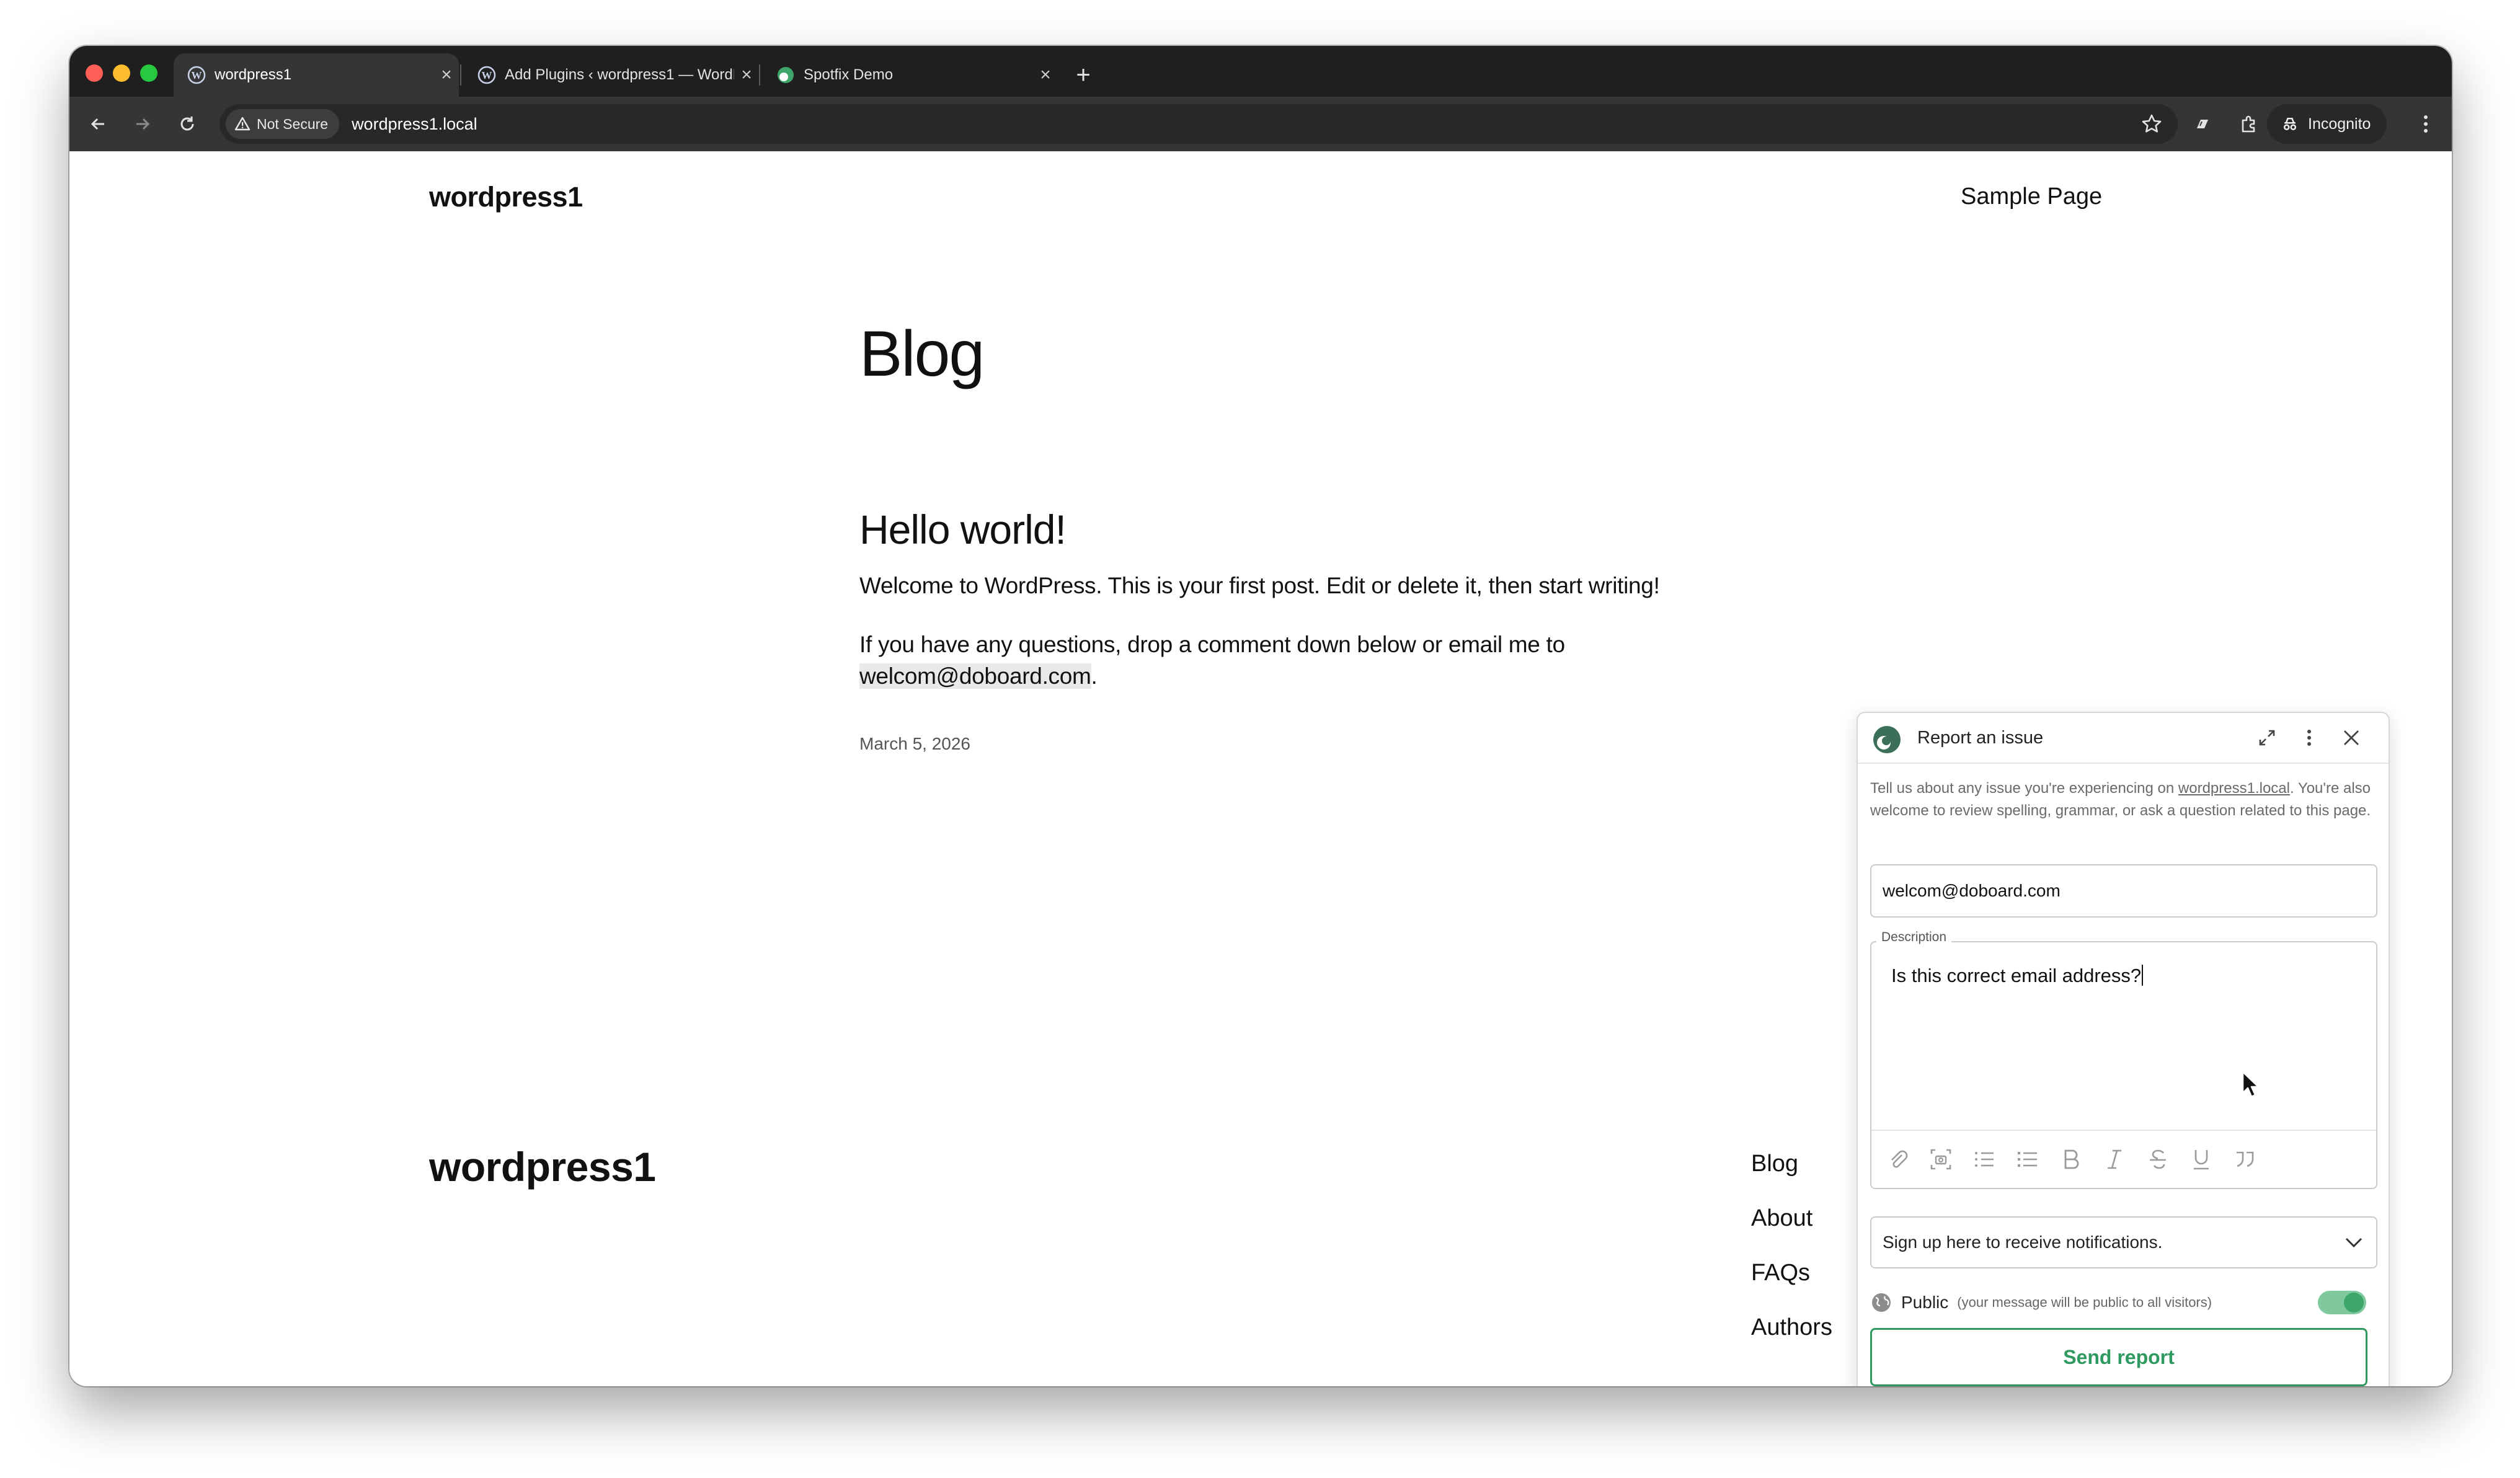  I want to click on expand-button, so click(2267, 738).